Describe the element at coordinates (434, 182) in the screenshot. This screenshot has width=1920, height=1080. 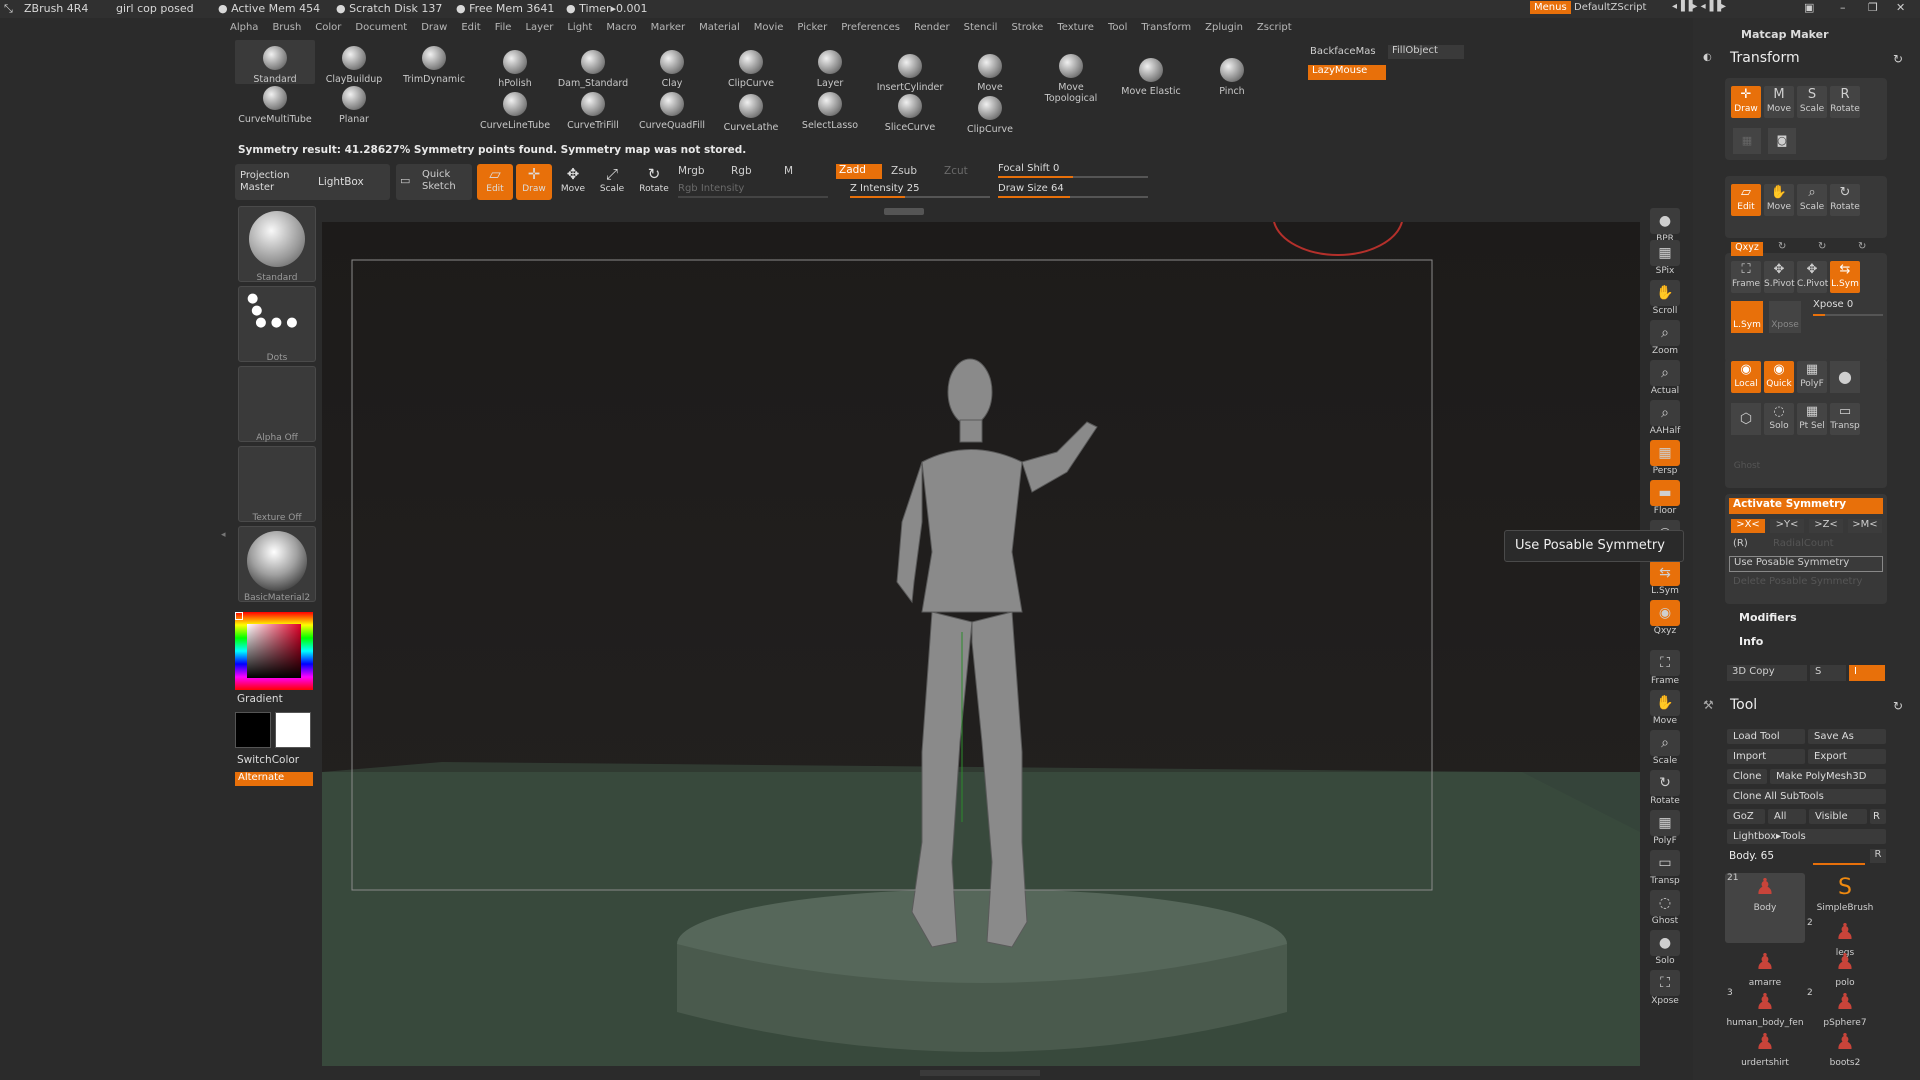
I see `quick-sketch-button: ▭ Quick Sketch` at that location.